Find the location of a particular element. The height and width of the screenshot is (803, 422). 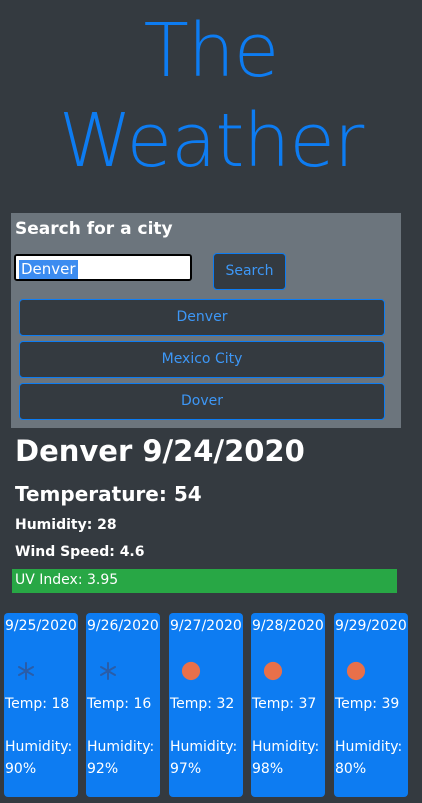

forecast-date: 9/26/2020 is located at coordinates (123, 626).